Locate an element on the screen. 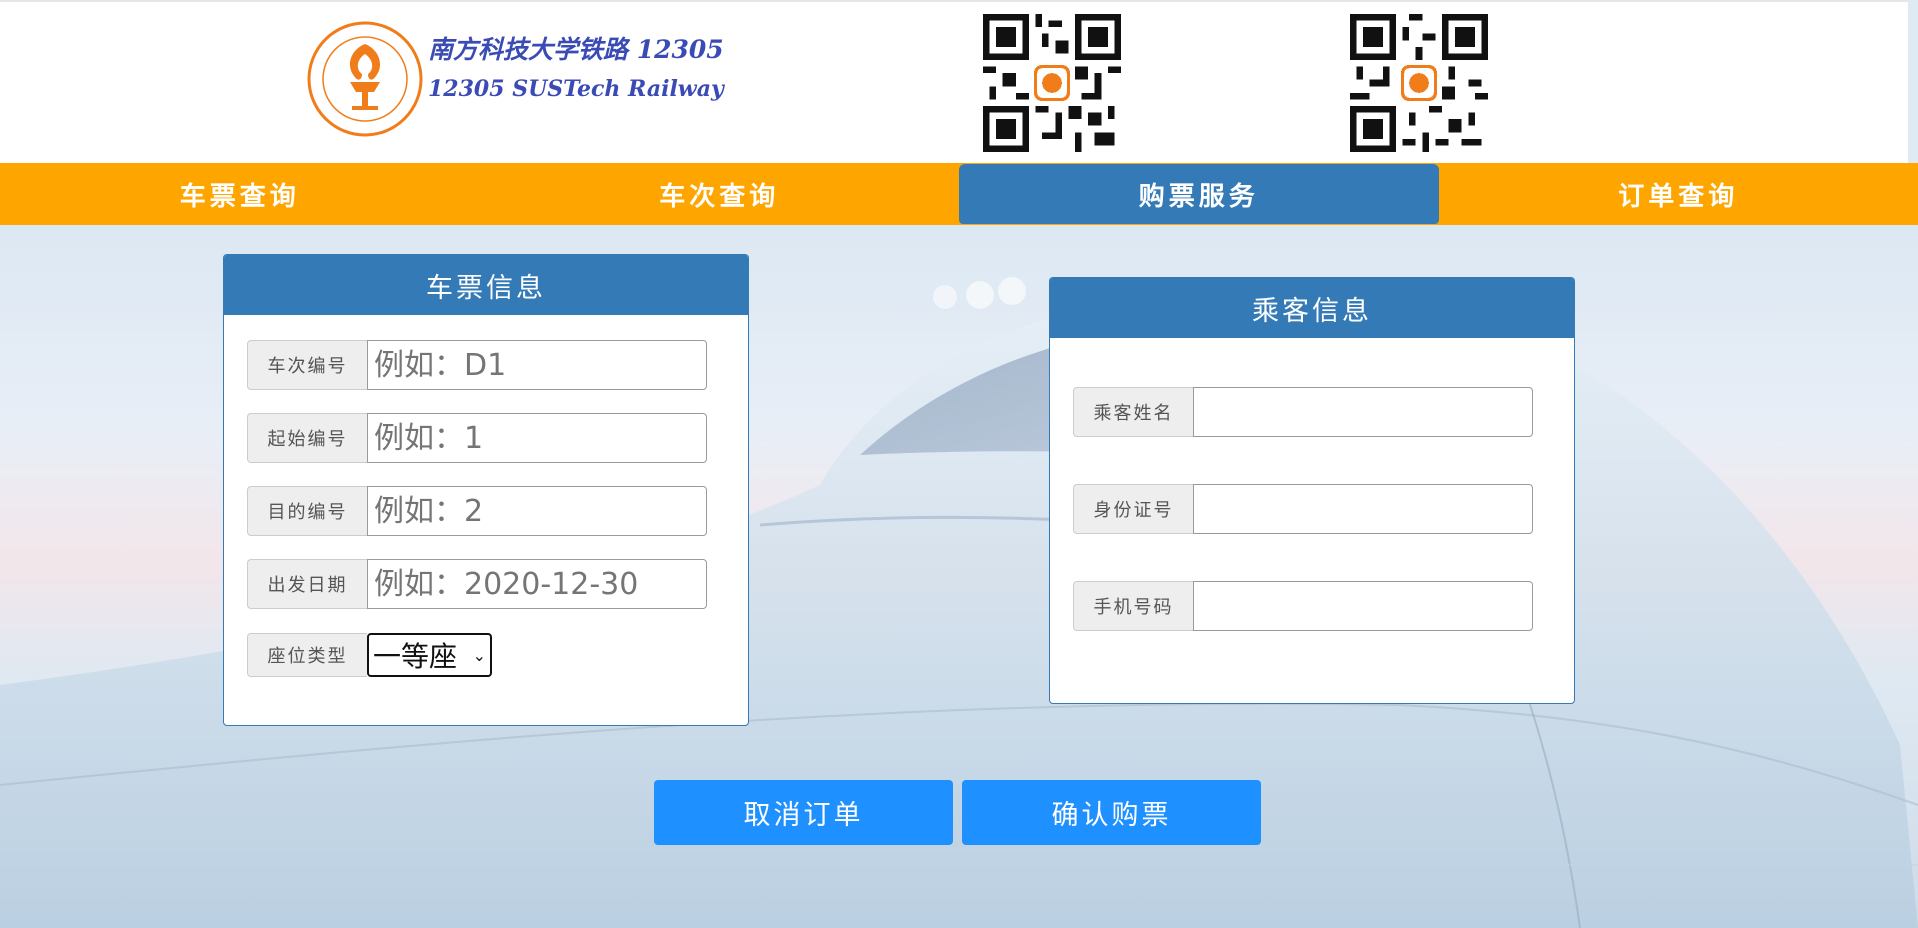 This screenshot has width=1918, height=928. start-station-input is located at coordinates (537, 438).